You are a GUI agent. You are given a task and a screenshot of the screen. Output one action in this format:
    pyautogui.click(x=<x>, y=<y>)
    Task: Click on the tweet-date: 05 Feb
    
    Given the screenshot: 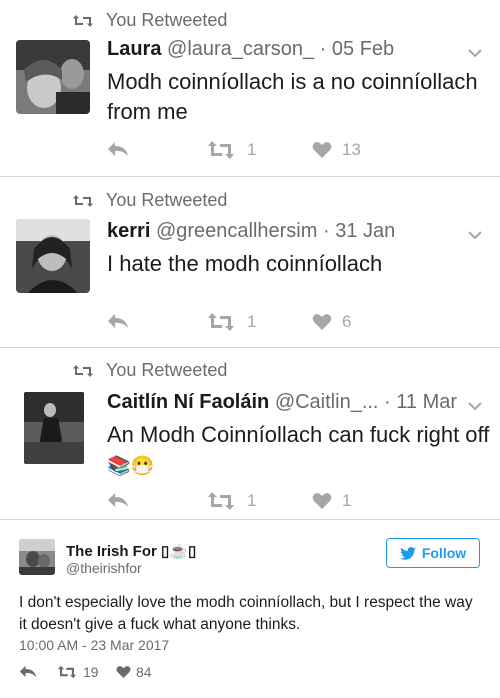 What is the action you would take?
    pyautogui.click(x=363, y=49)
    